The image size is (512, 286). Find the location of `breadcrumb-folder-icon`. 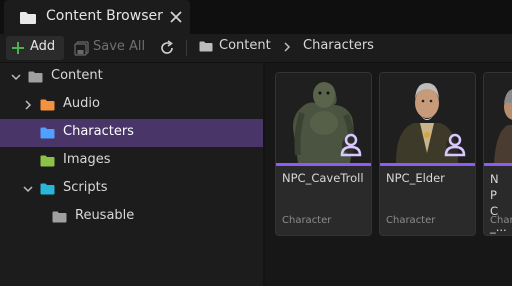

breadcrumb-folder-icon is located at coordinates (206, 46).